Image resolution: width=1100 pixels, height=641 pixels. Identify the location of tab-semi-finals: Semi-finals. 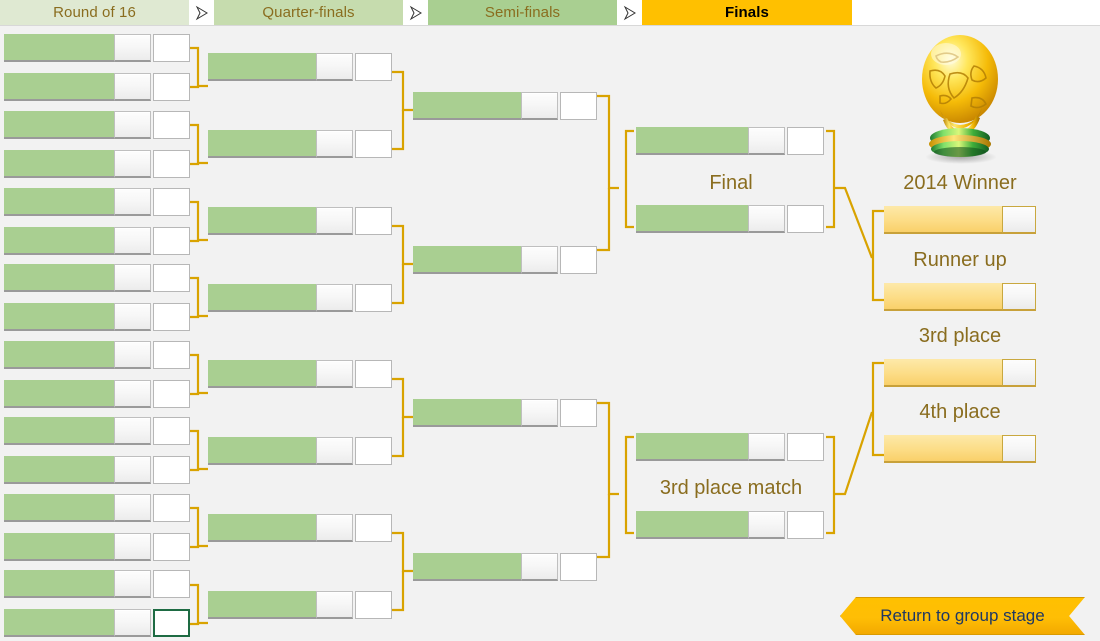
(522, 12).